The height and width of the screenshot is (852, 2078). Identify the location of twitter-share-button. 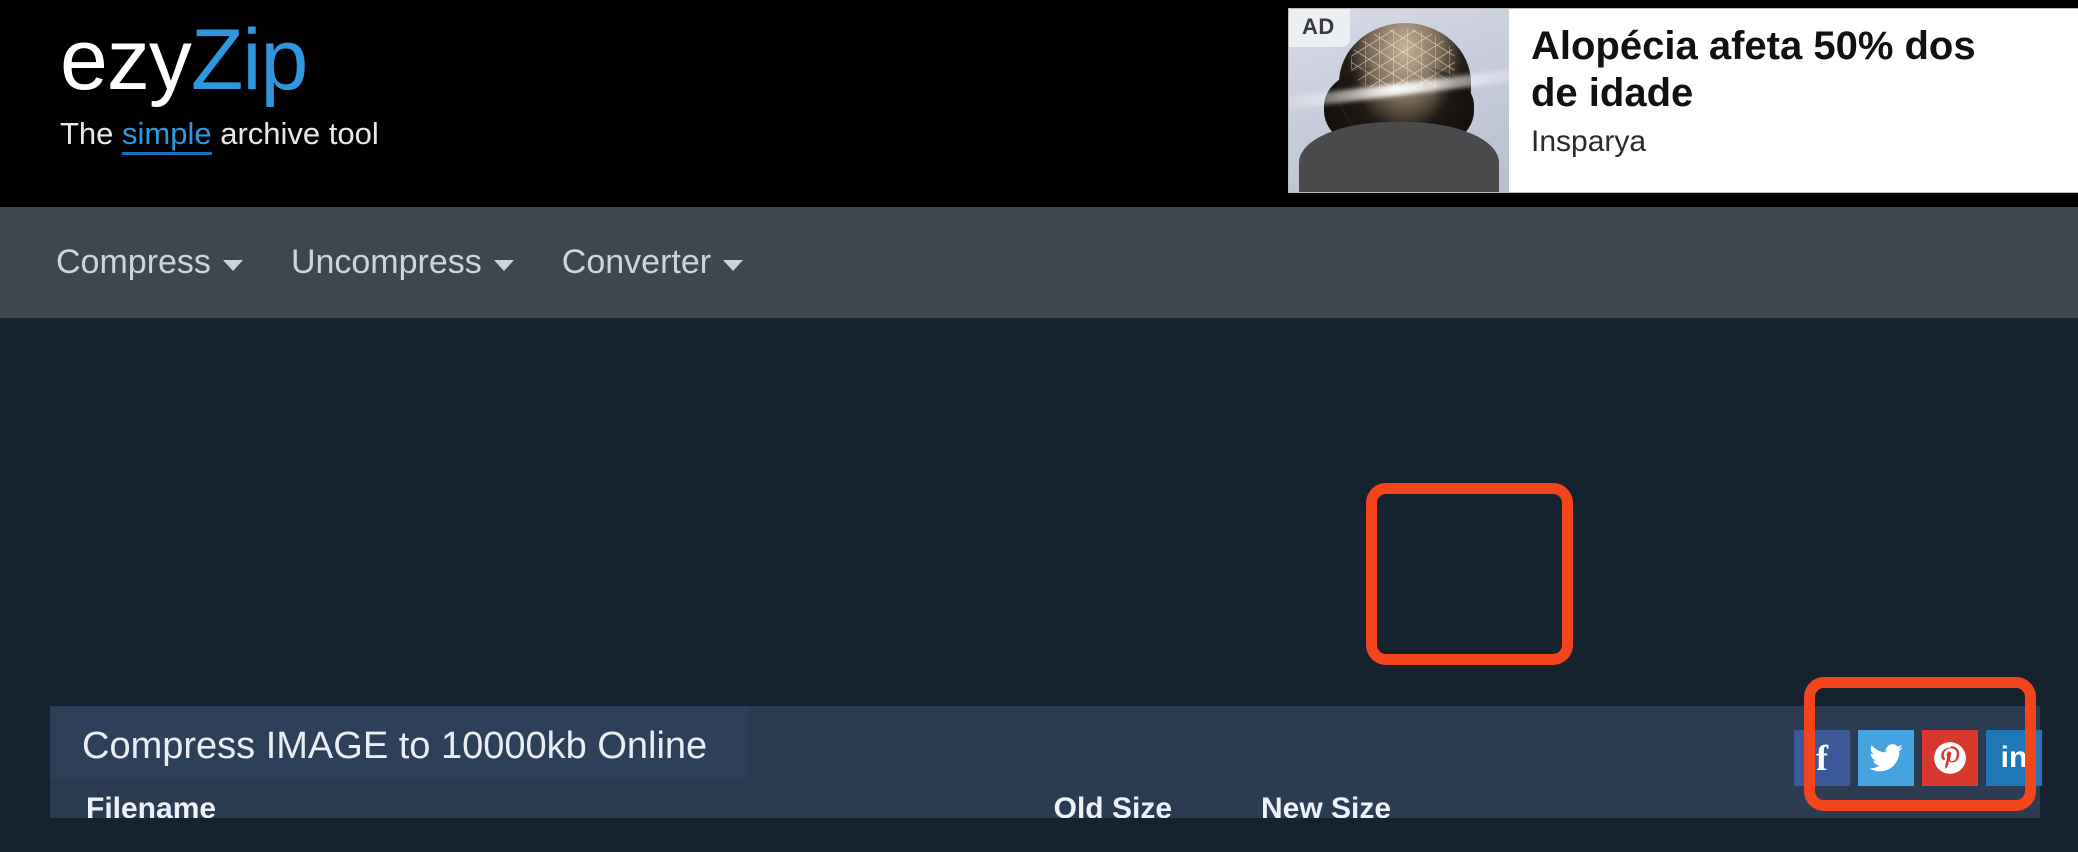
(1886, 758).